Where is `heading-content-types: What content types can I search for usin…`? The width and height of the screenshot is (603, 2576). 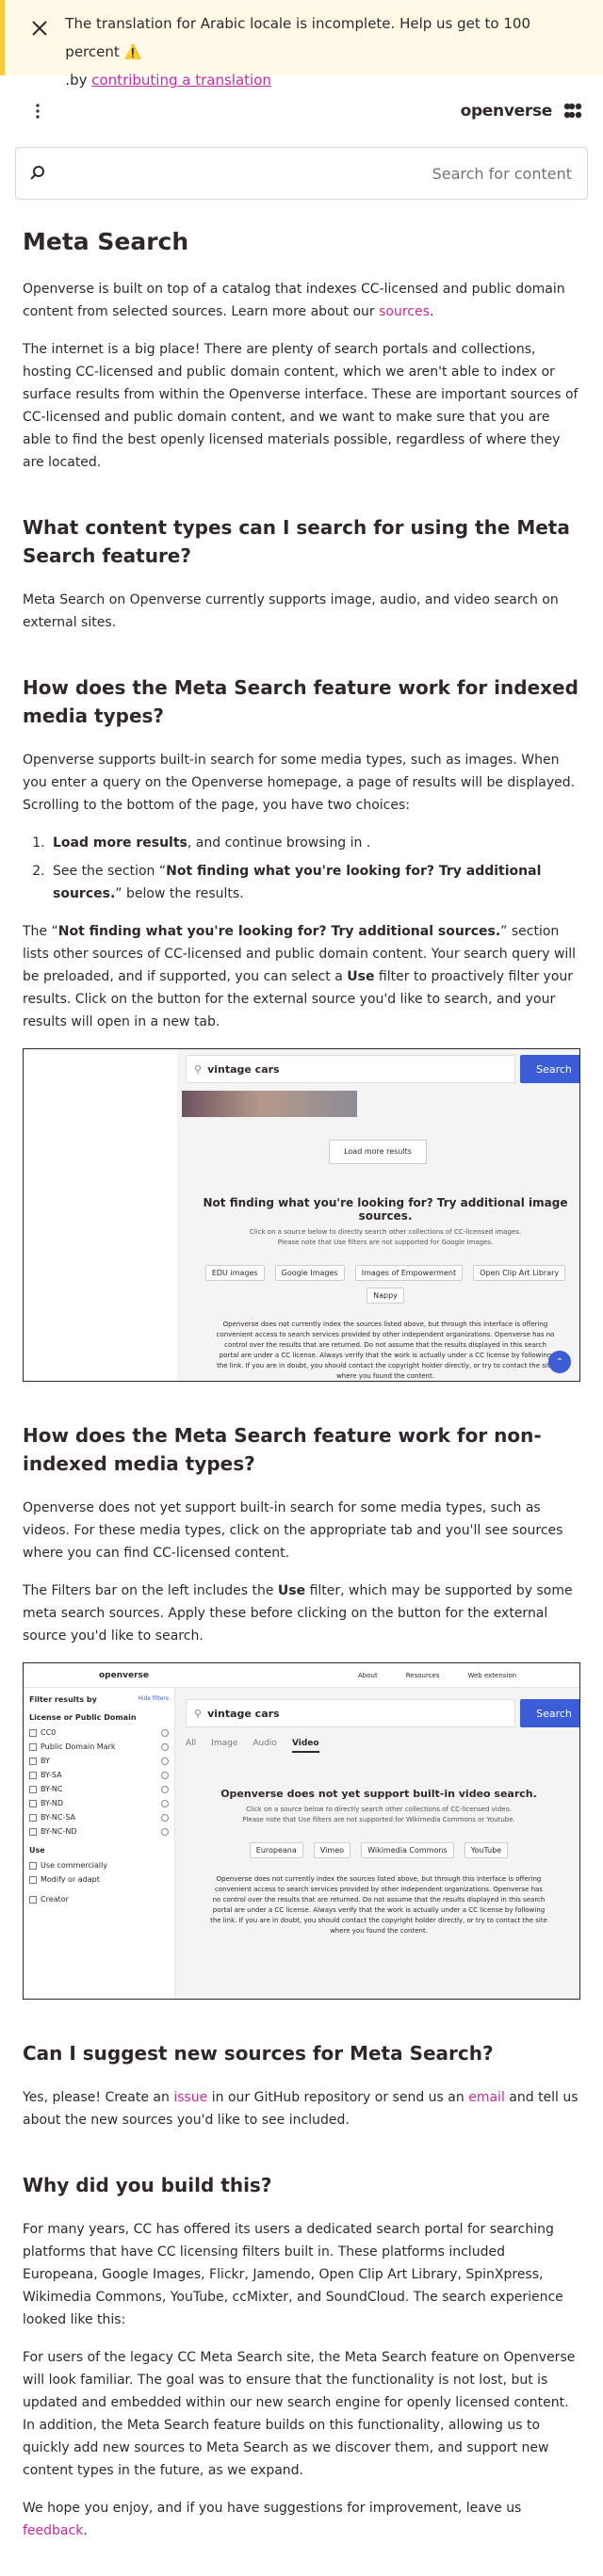
heading-content-types: What content types can I search for usin… is located at coordinates (296, 541).